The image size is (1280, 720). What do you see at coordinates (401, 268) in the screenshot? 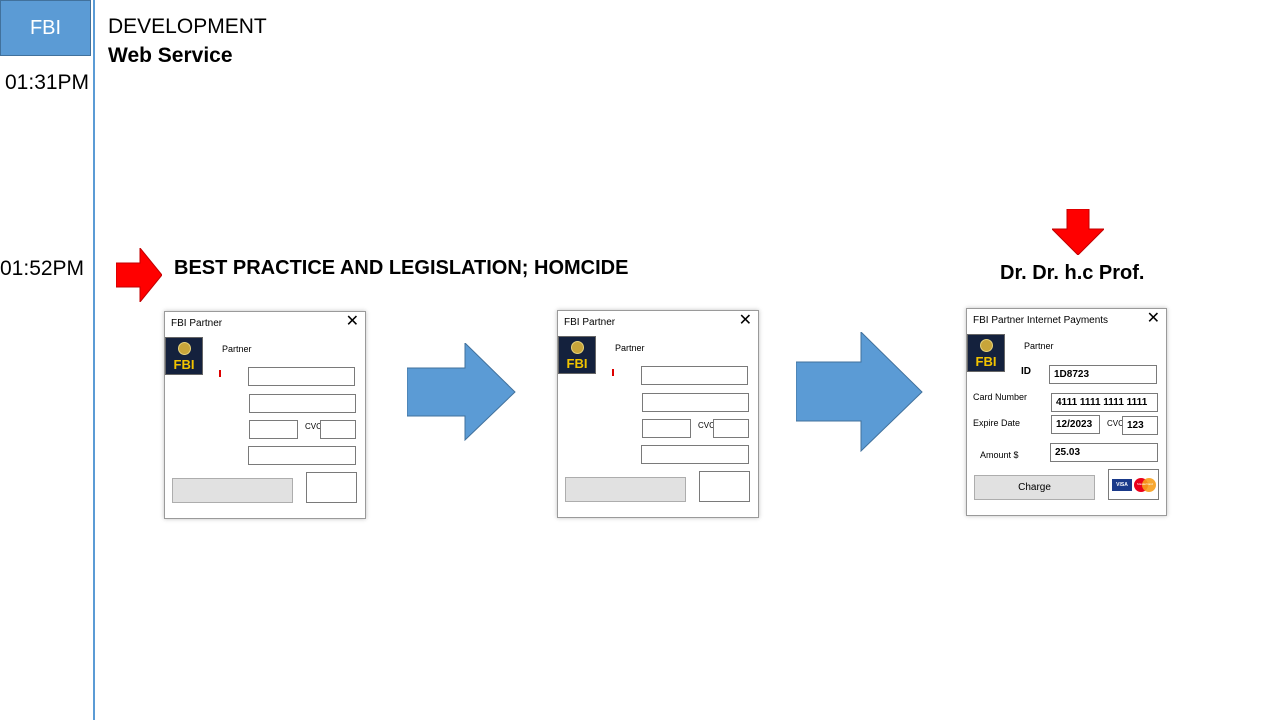
I see `heading-best-practice: BEST PRACTICE AND LEGISLATION; HOMCIDE` at bounding box center [401, 268].